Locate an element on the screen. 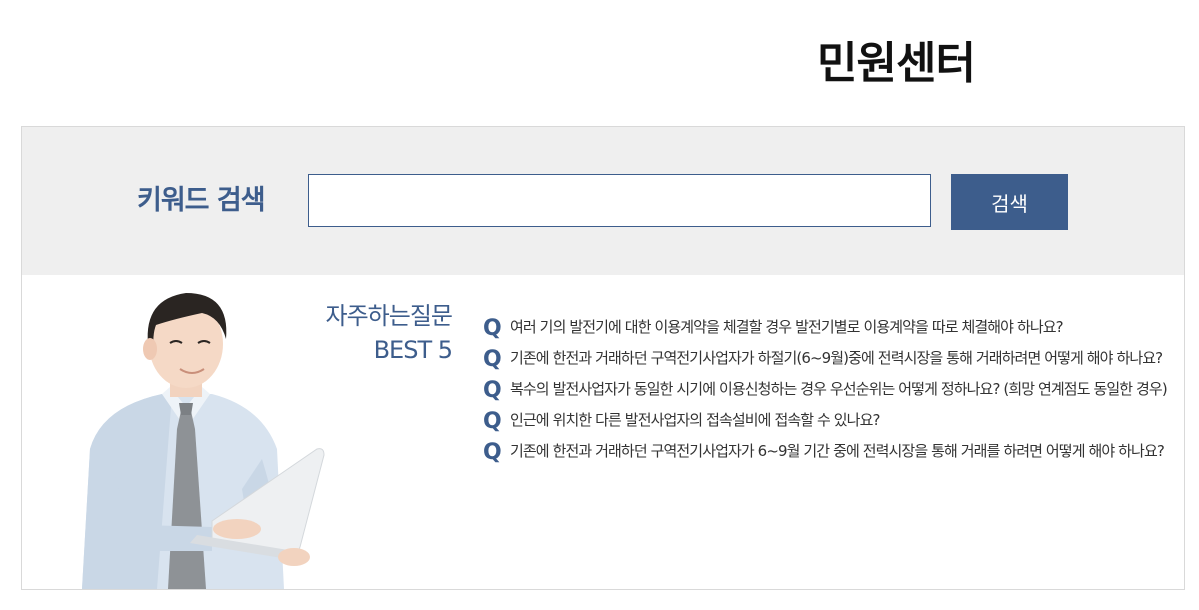  faq-heading: 자주하는질문 BEST 5 is located at coordinates (372, 333).